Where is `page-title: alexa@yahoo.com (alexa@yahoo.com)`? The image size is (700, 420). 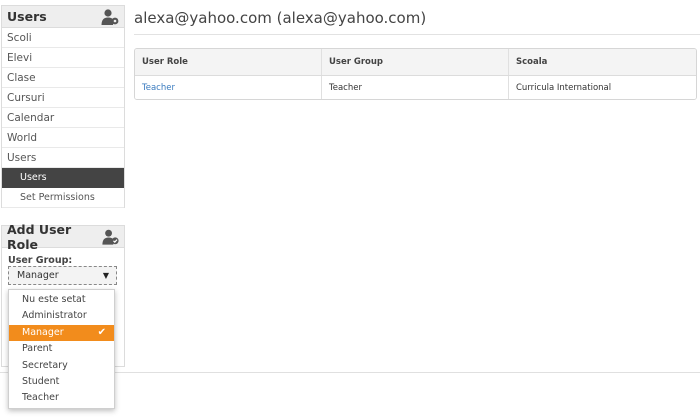 page-title: alexa@yahoo.com (alexa@yahoo.com) is located at coordinates (280, 18).